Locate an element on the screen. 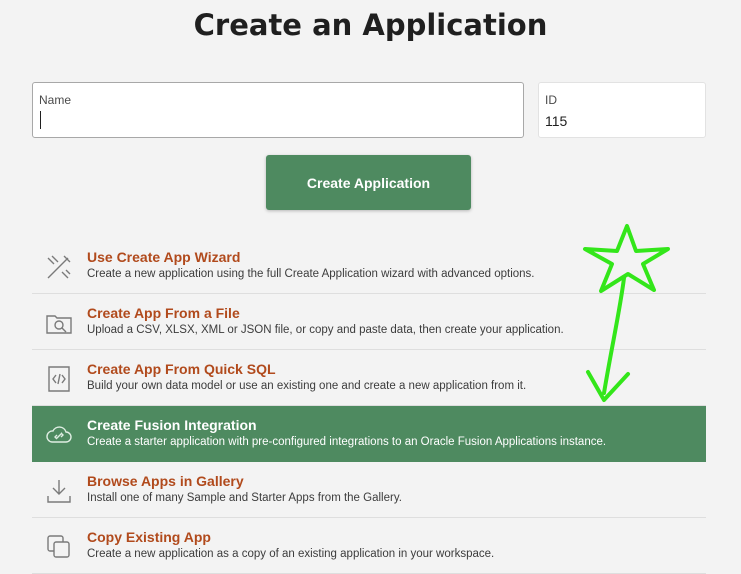 This screenshot has width=741, height=574. copy-icon is located at coordinates (59, 547).